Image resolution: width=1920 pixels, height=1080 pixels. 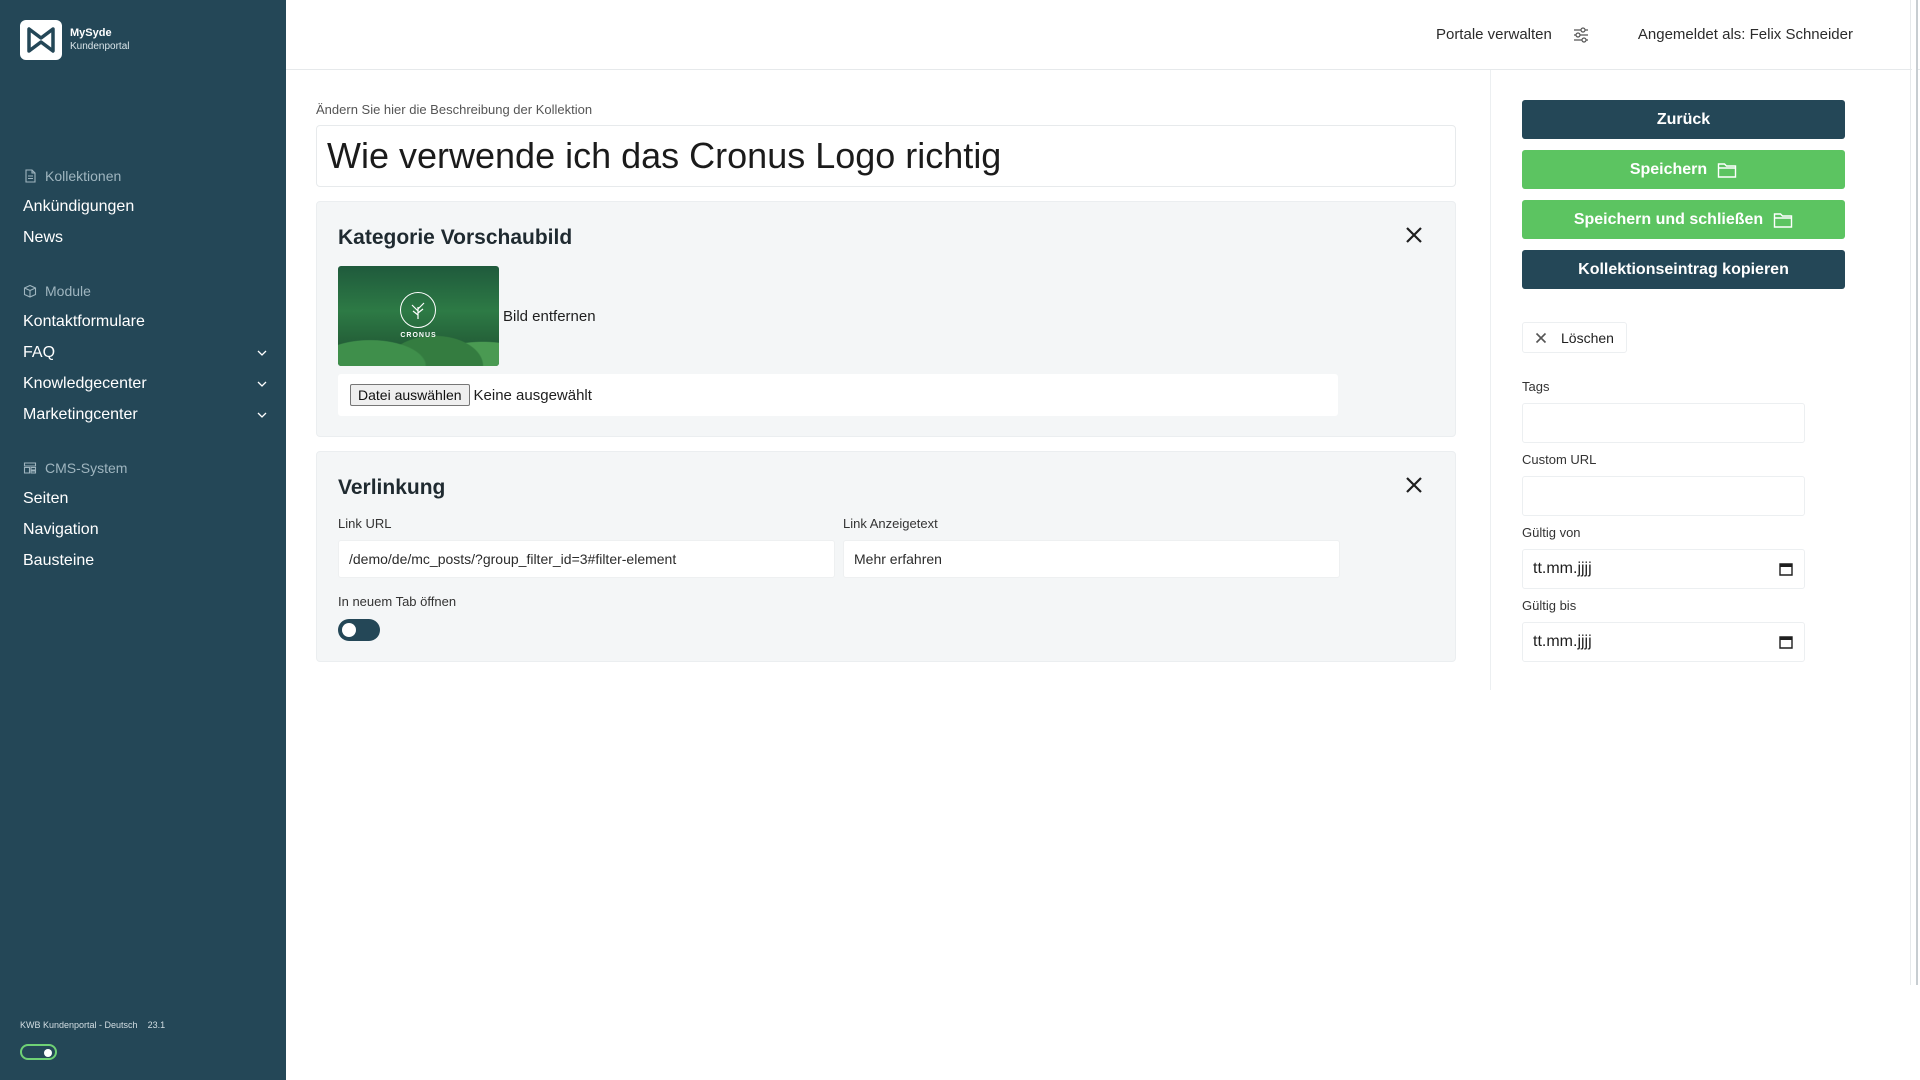 I want to click on version-number: 23.1, so click(x=156, y=1025).